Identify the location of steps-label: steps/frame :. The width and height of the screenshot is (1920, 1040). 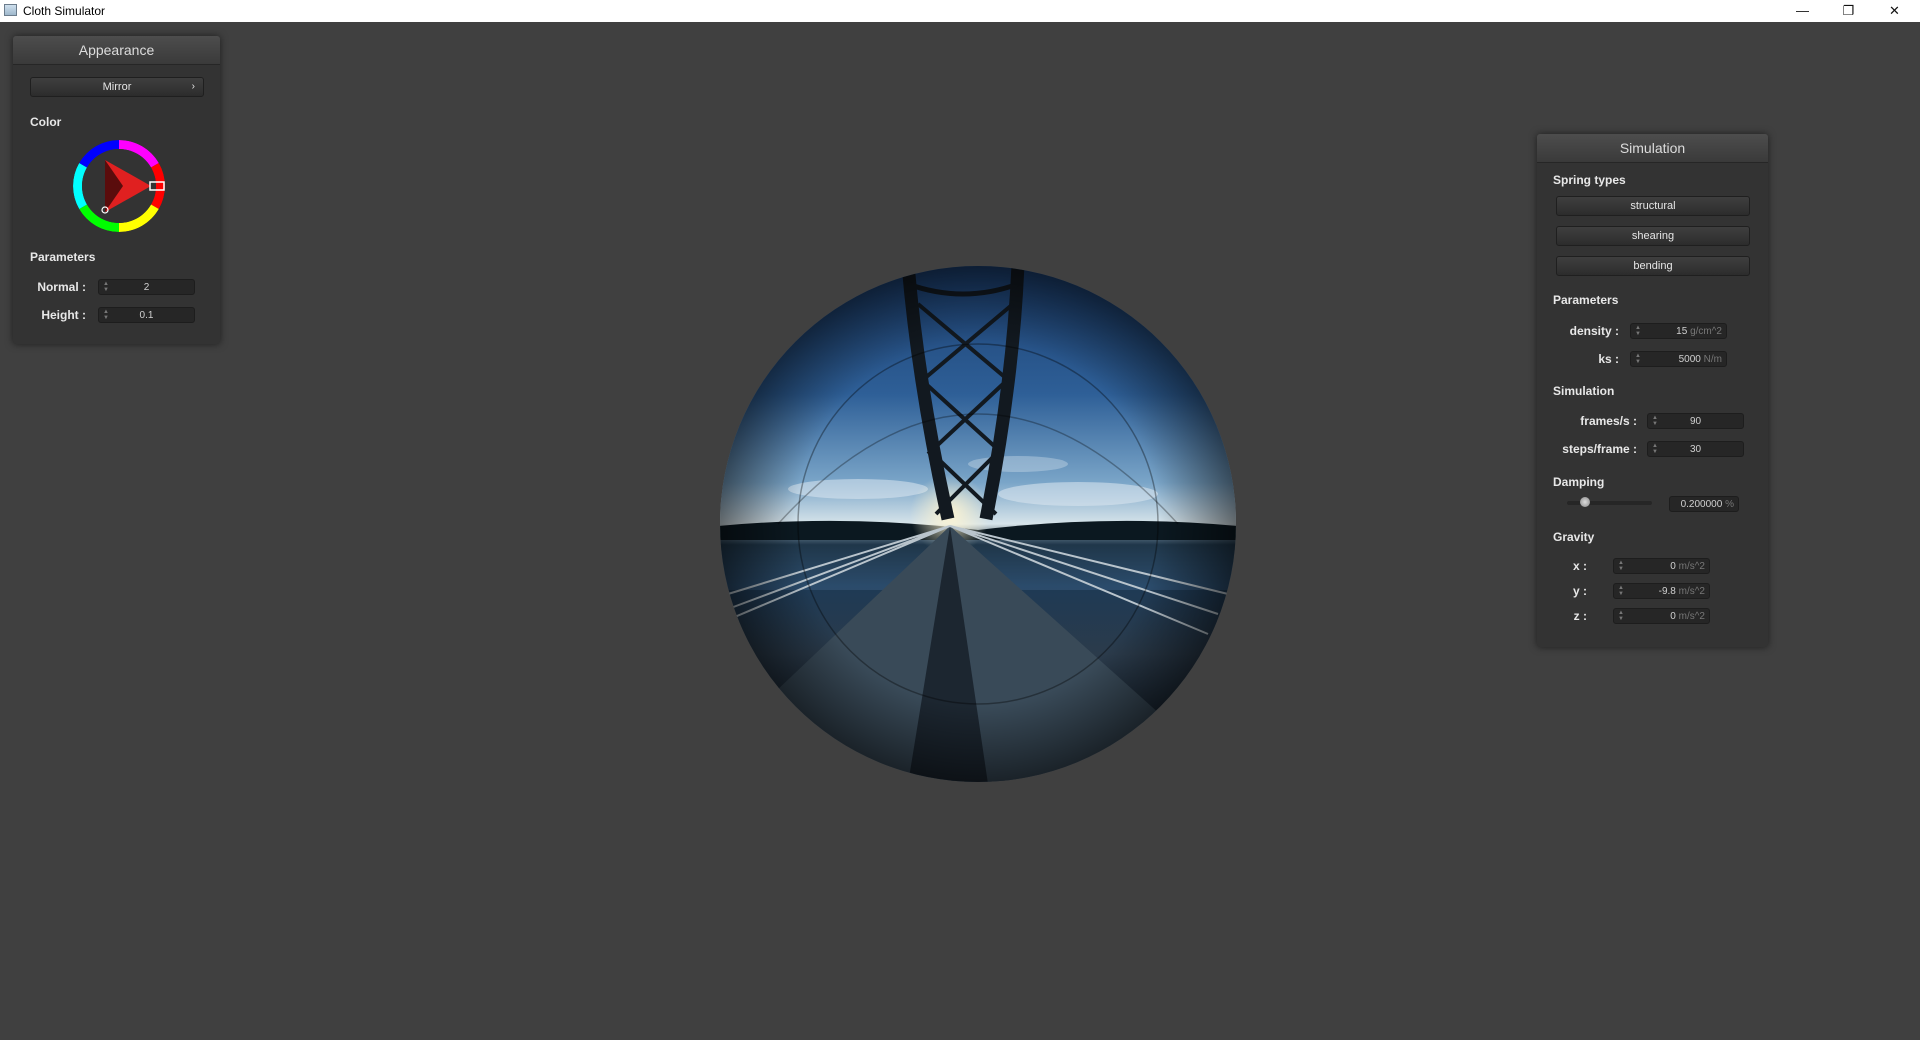
(1599, 449).